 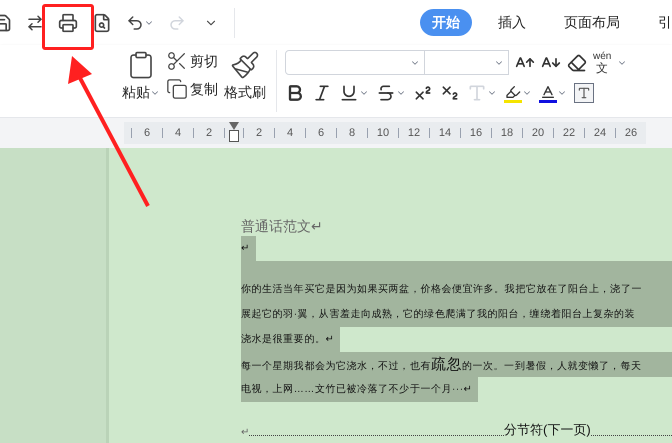 What do you see at coordinates (204, 61) in the screenshot?
I see `cut-button: 剪切` at bounding box center [204, 61].